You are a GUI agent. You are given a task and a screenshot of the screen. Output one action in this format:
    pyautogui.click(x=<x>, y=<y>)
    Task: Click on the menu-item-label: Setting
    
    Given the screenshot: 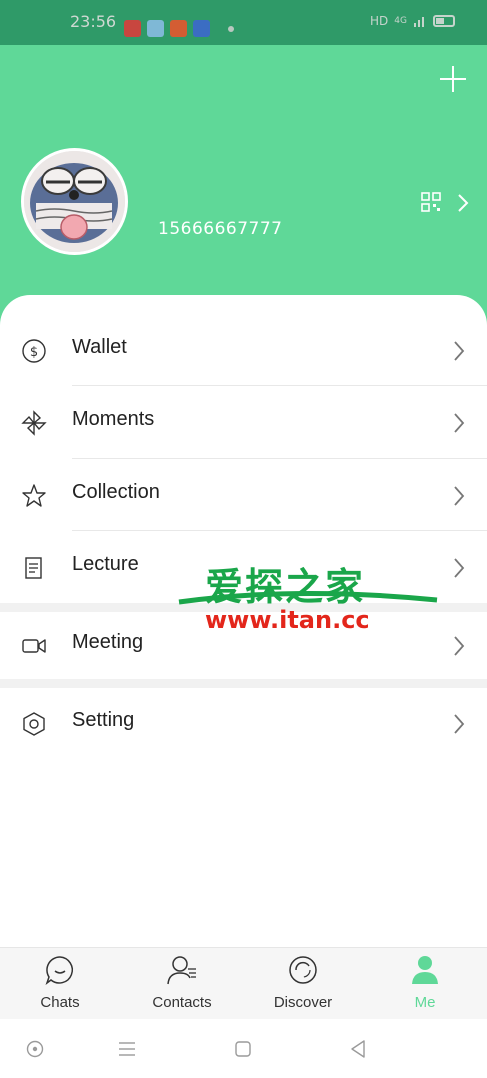 What is the action you would take?
    pyautogui.click(x=103, y=720)
    